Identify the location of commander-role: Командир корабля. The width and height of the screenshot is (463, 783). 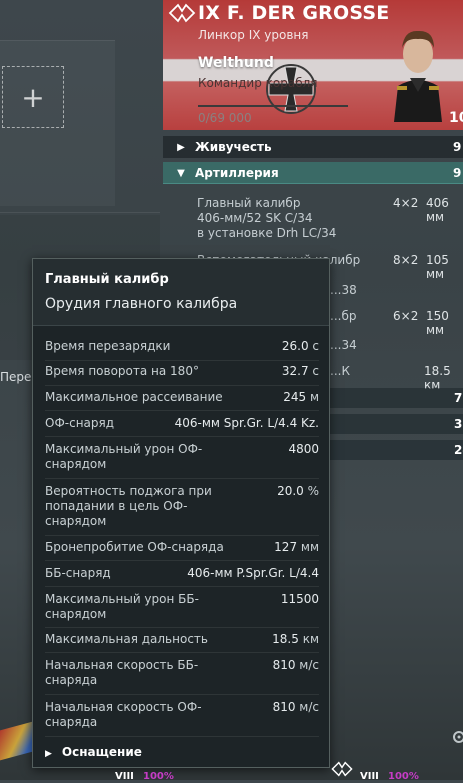
(258, 83).